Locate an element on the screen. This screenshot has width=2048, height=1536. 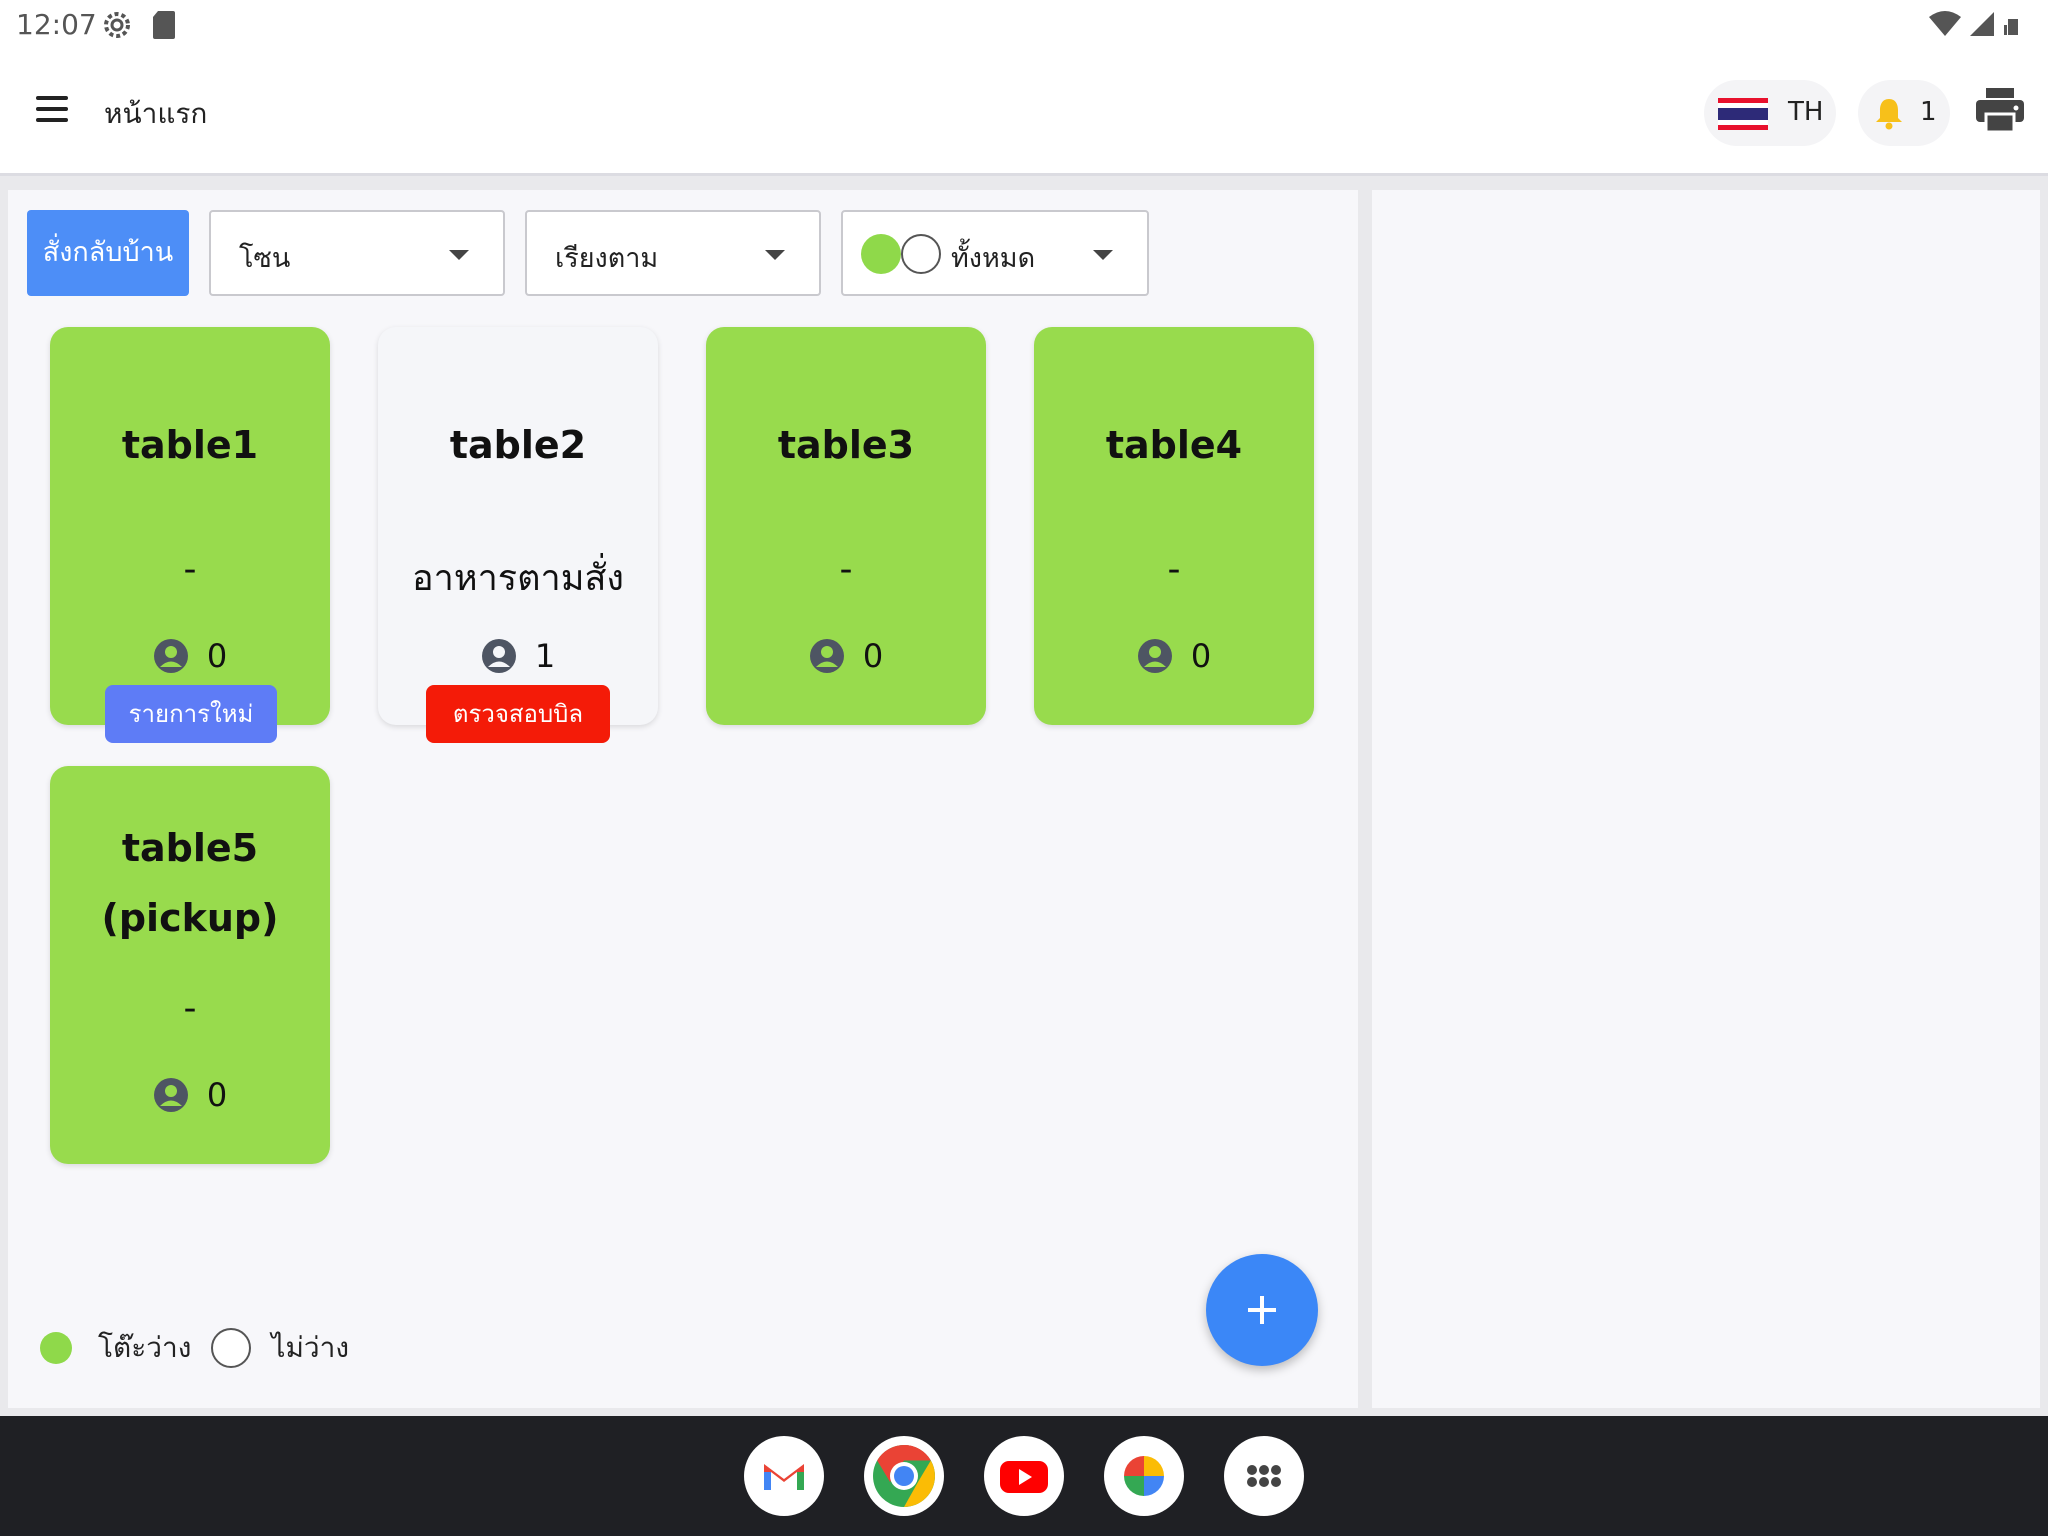
free-legend-label: โต๊ะว่าง is located at coordinates (145, 1347).